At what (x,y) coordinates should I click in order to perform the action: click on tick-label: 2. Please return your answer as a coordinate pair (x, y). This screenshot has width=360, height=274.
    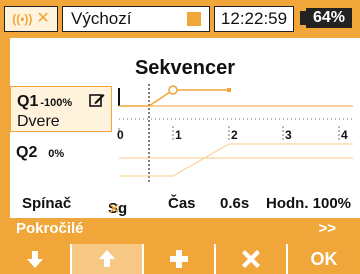
    Looking at the image, I should click on (234, 135).